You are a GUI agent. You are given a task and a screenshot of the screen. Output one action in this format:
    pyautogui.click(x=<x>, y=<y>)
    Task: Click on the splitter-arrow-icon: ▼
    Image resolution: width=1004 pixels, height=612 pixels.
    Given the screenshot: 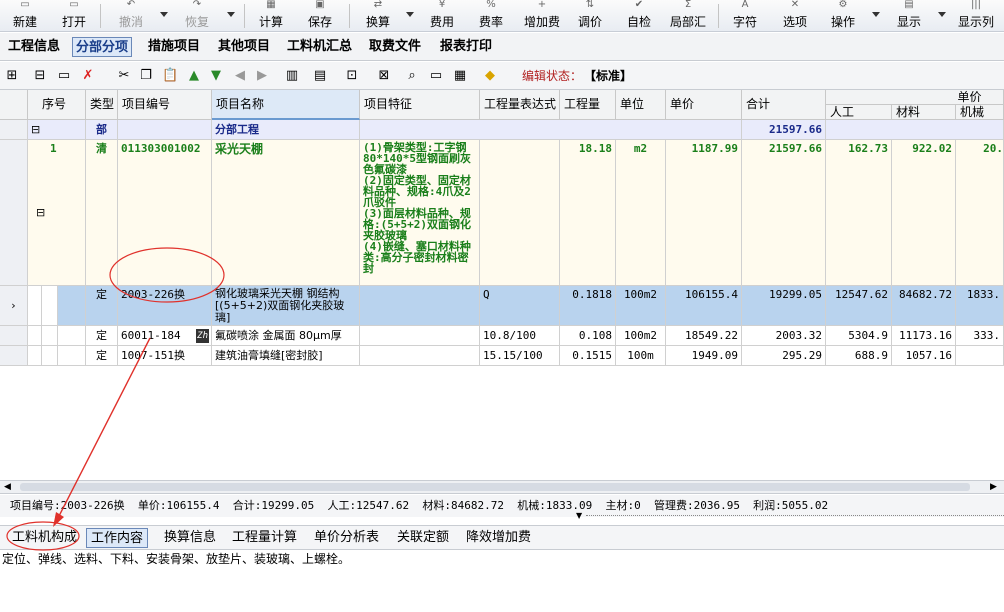 What is the action you would take?
    pyautogui.click(x=579, y=516)
    